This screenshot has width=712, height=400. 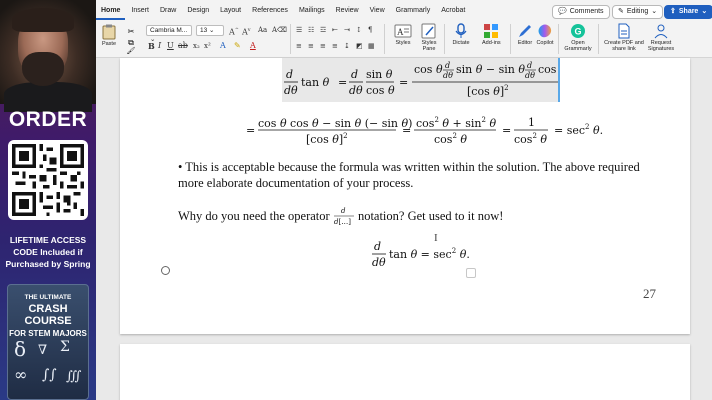 What do you see at coordinates (335, 46) in the screenshot?
I see `justify-button: ≡` at bounding box center [335, 46].